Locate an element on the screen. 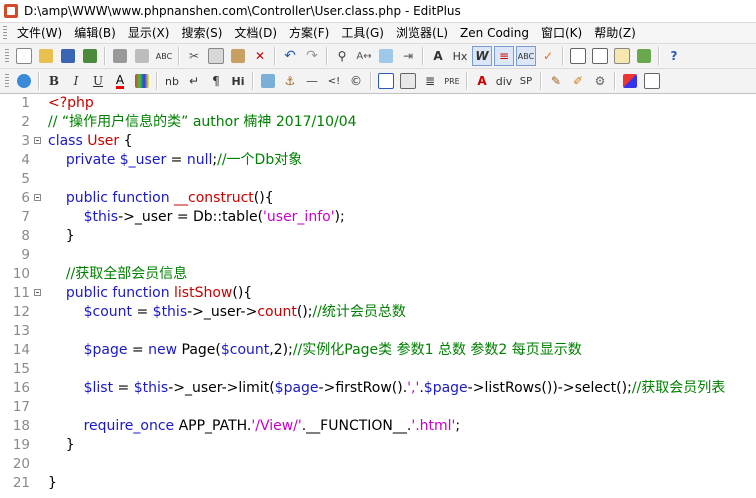 The image size is (756, 498). code-line: 10 //获取全部会员信息 is located at coordinates (378, 274).